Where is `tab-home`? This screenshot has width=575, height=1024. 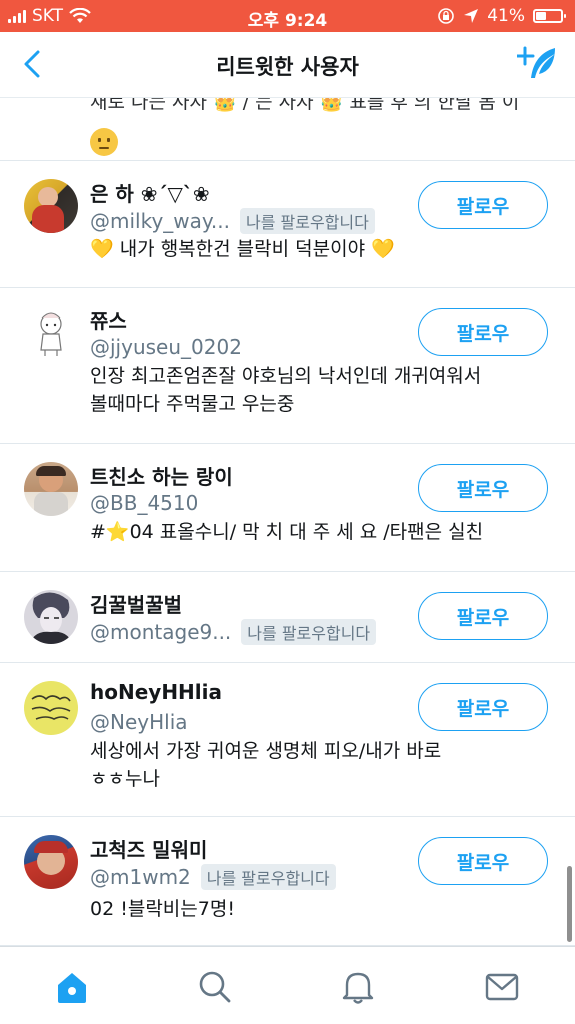
tab-home is located at coordinates (72, 987).